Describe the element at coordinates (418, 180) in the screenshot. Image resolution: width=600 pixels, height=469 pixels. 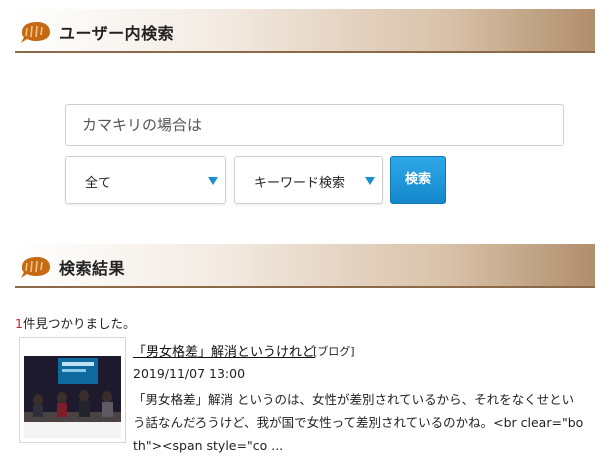
I see `search-button: 検索` at that location.